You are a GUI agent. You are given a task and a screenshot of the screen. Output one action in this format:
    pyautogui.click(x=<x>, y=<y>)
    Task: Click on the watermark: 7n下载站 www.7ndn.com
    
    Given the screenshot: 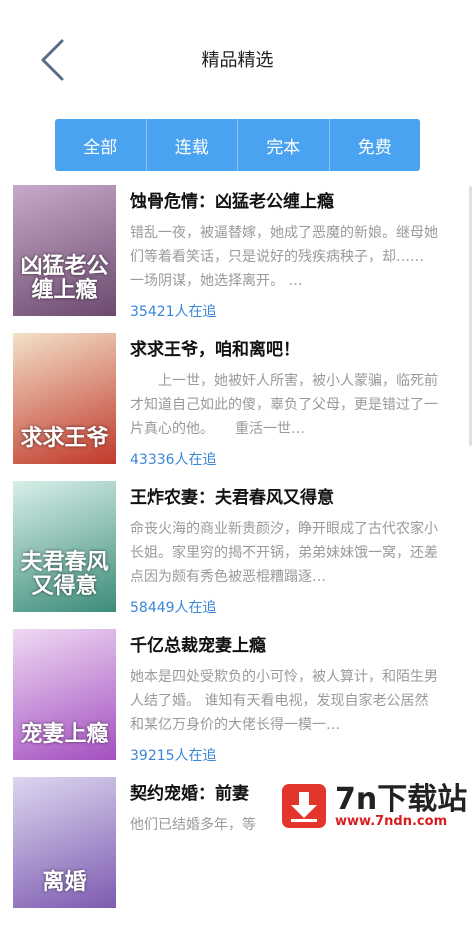 What is the action you would take?
    pyautogui.click(x=373, y=800)
    